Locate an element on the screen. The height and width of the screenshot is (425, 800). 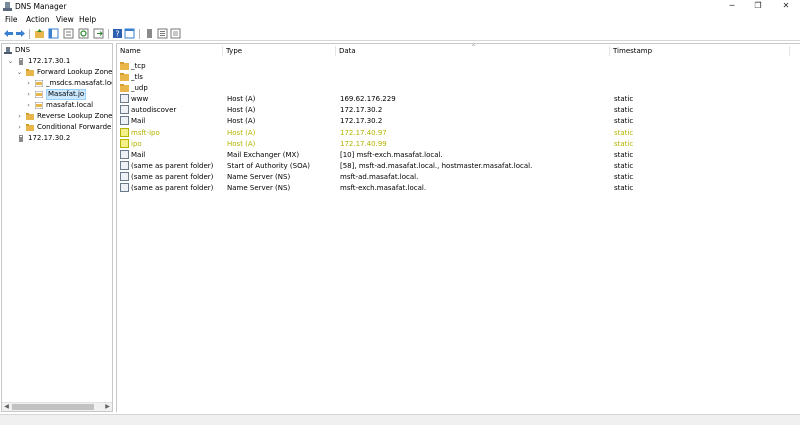
table-row: Mail Host (A) 172.17.30.2 static is located at coordinates (458, 120).